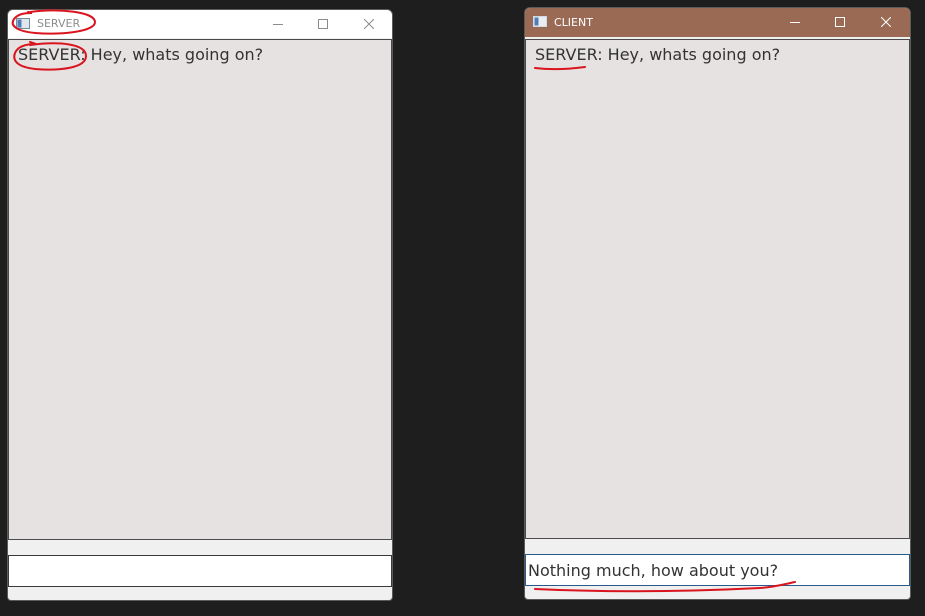  Describe the element at coordinates (717, 570) in the screenshot. I see `client-message-input` at that location.